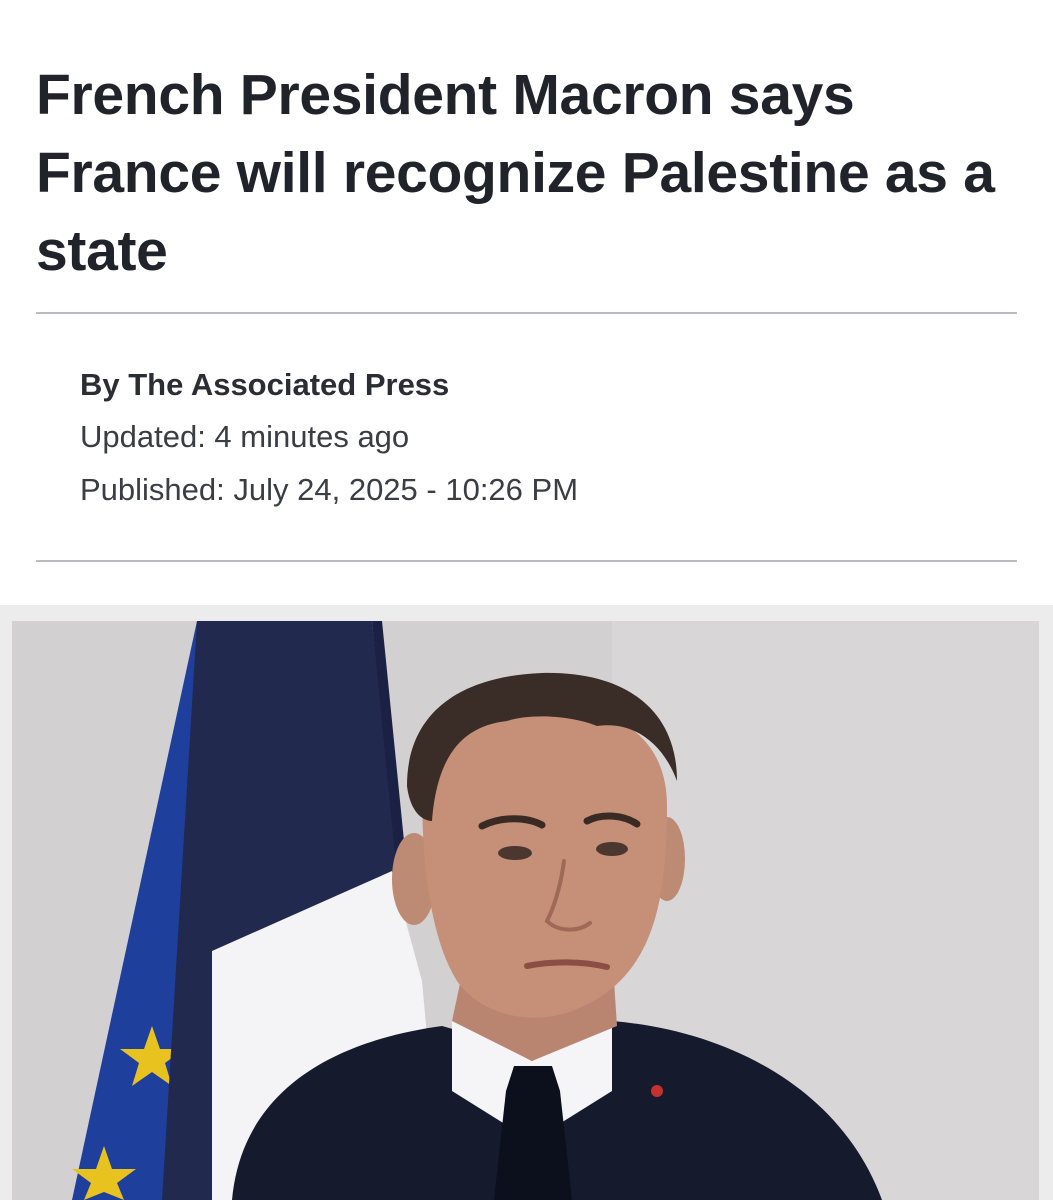  I want to click on byline: By The Associated Press, so click(530, 385).